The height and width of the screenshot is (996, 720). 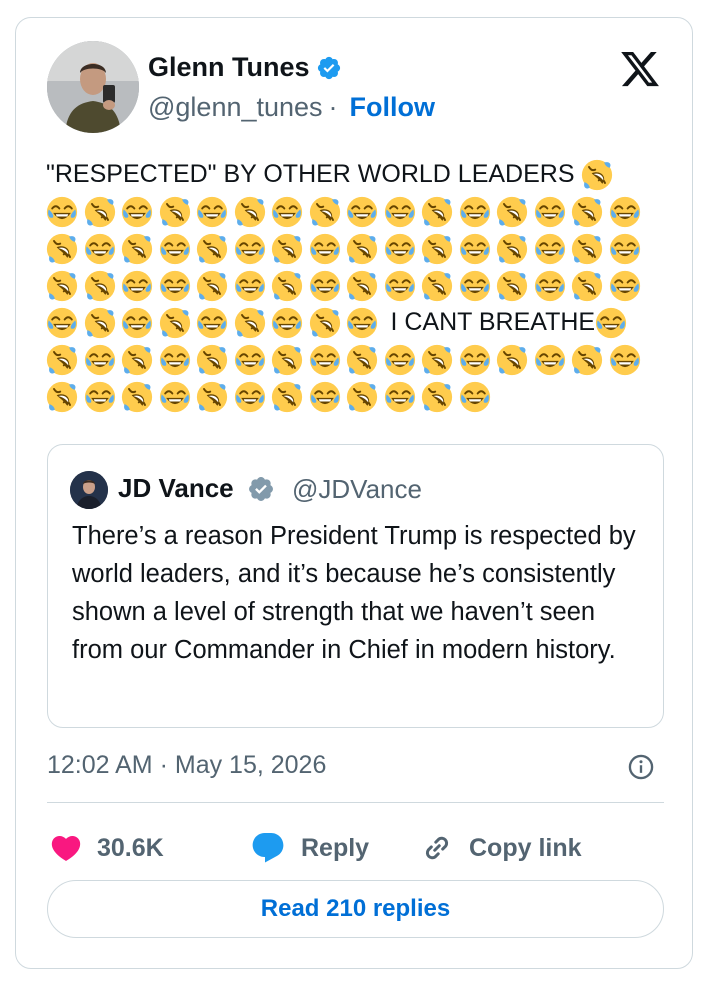 What do you see at coordinates (392, 107) in the screenshot?
I see `follow-button: Follow` at bounding box center [392, 107].